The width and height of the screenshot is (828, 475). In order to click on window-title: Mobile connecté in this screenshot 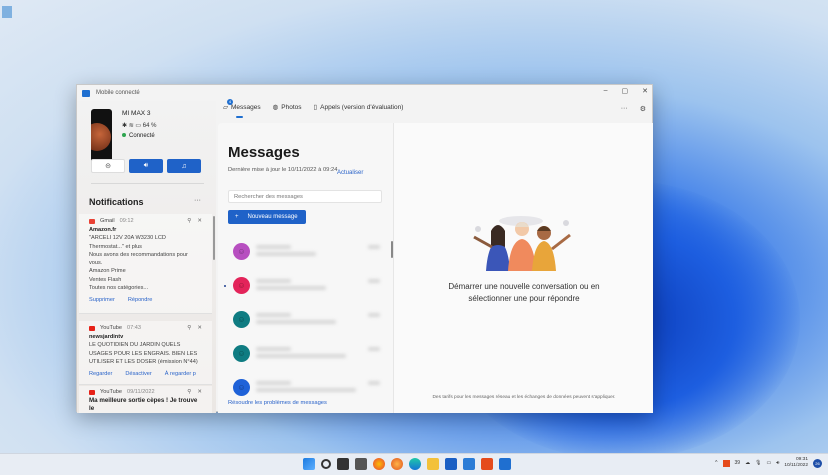, I will do `click(118, 93)`.